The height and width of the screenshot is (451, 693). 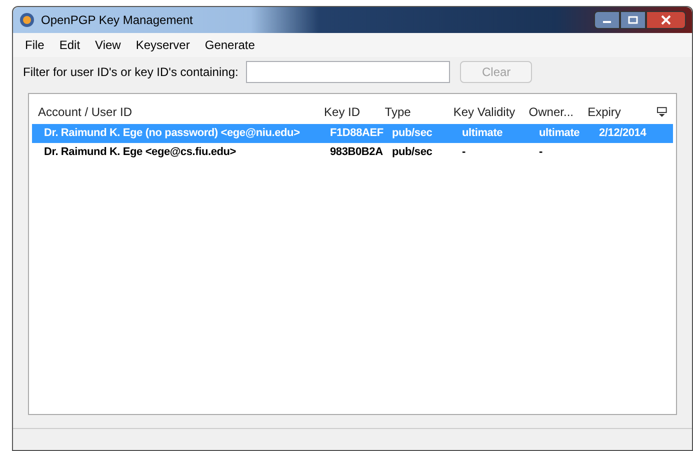 What do you see at coordinates (117, 20) in the screenshot?
I see `window-title: OpenPGP Key Management` at bounding box center [117, 20].